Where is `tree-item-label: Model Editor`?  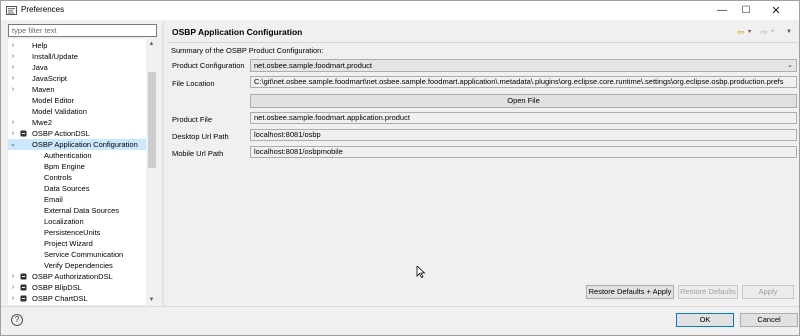 tree-item-label: Model Editor is located at coordinates (53, 100).